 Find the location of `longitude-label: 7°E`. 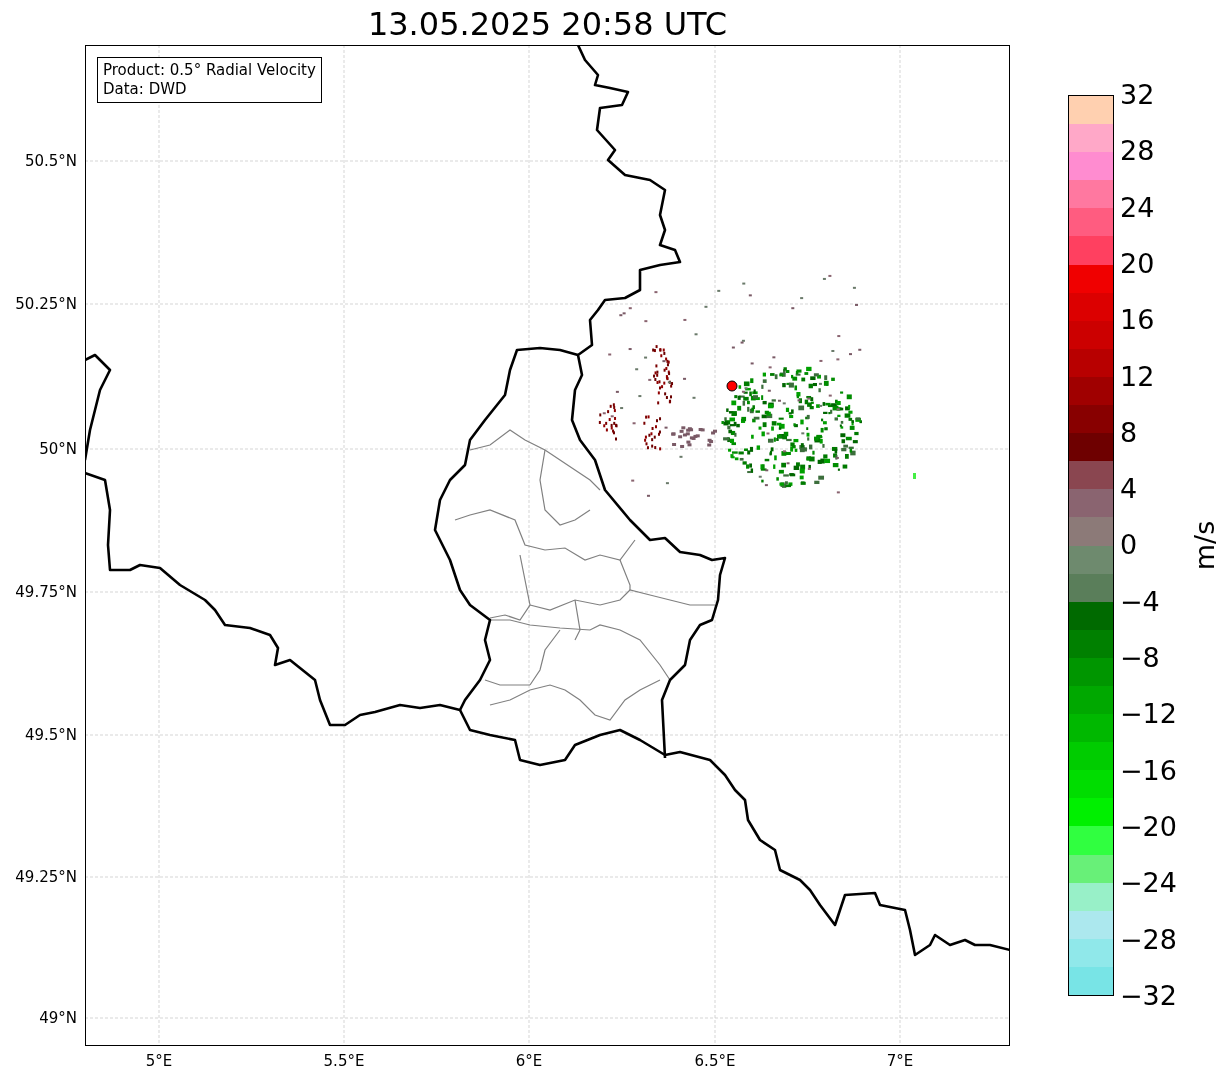

longitude-label: 7°E is located at coordinates (900, 1061).